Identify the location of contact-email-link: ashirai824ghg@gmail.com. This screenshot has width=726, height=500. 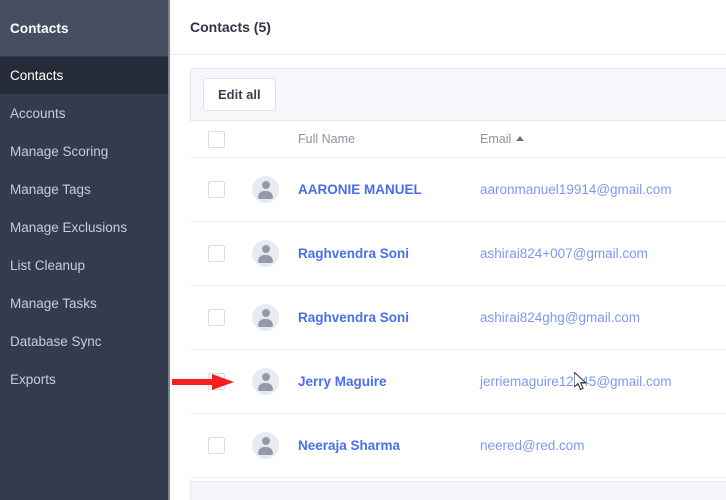
(560, 317).